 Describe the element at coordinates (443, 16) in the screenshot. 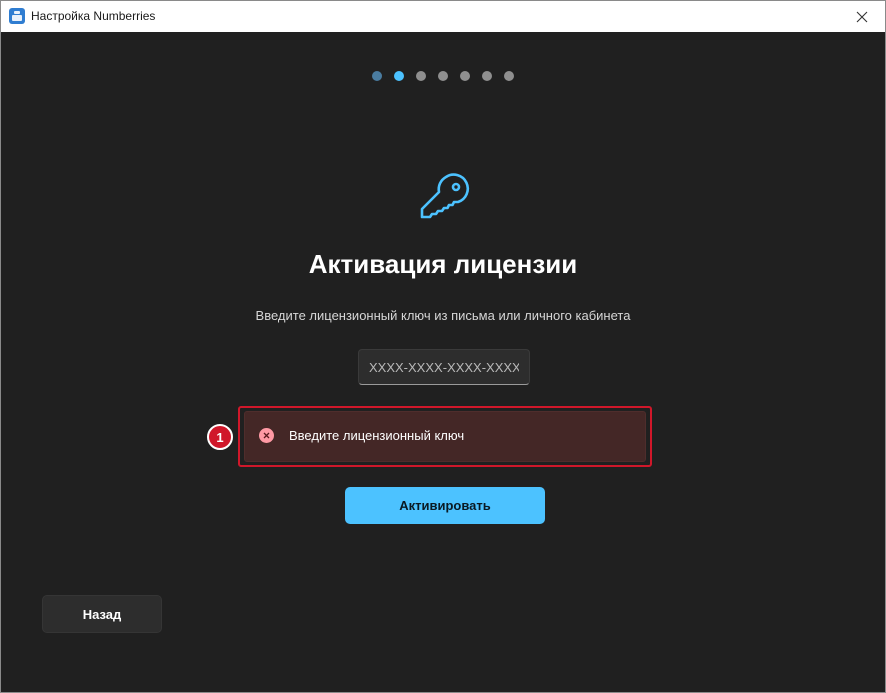

I see `title-bar: Настройка Numberries` at that location.